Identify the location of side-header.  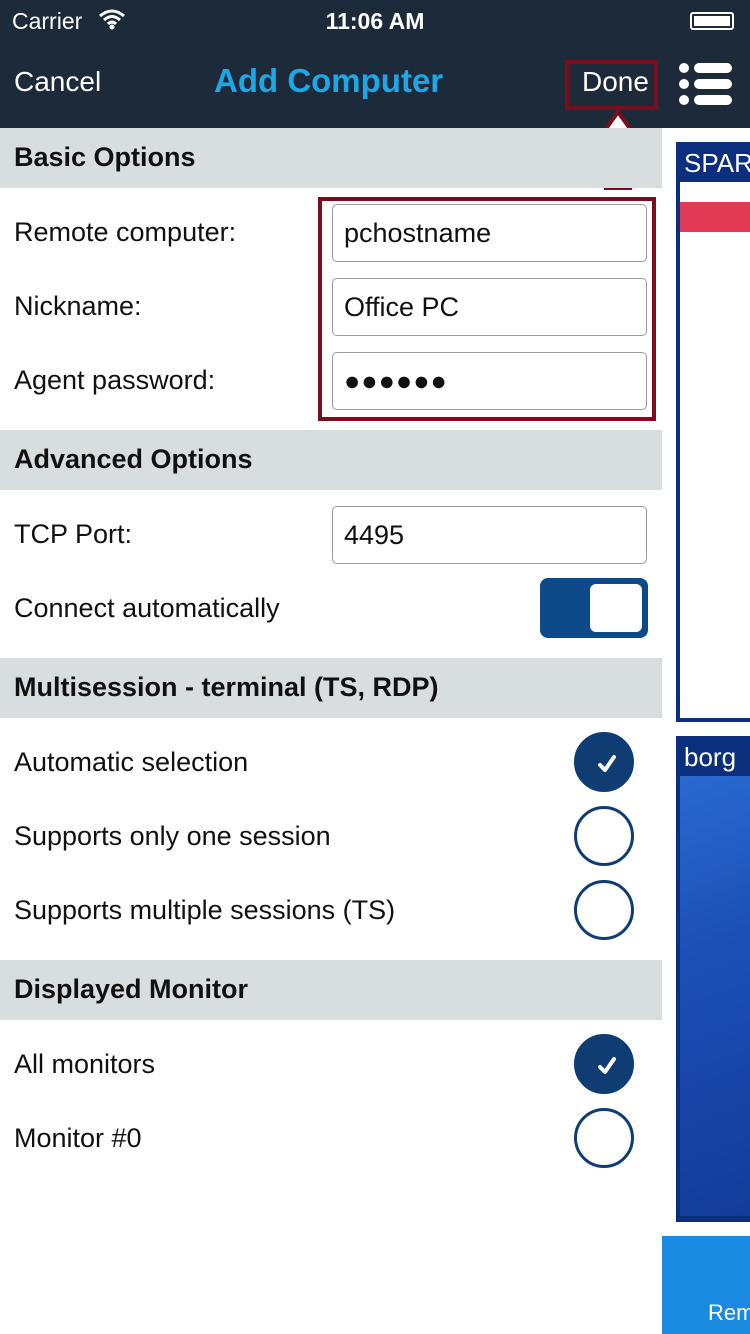
(706, 64).